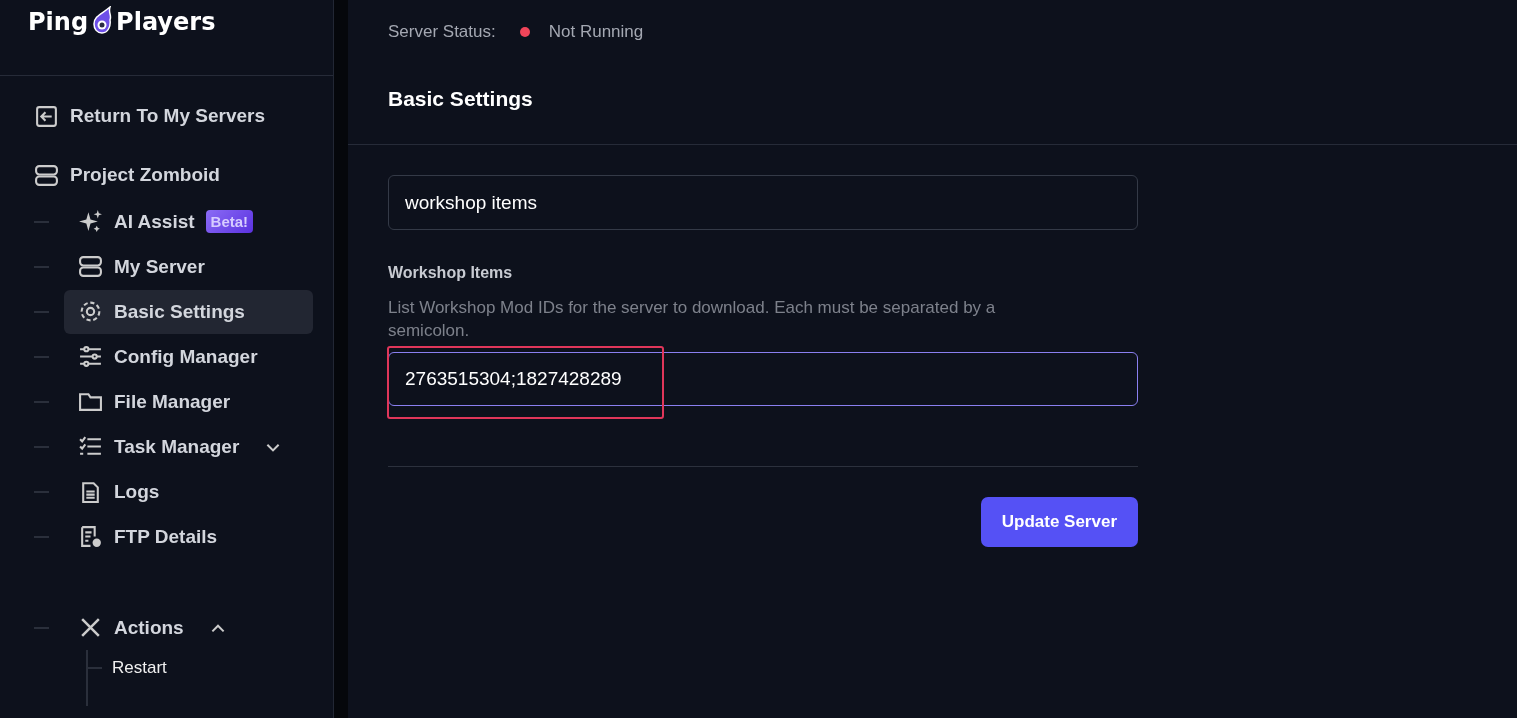  What do you see at coordinates (188, 221) in the screenshot?
I see `sidebar-item: AI Assist Beta!` at bounding box center [188, 221].